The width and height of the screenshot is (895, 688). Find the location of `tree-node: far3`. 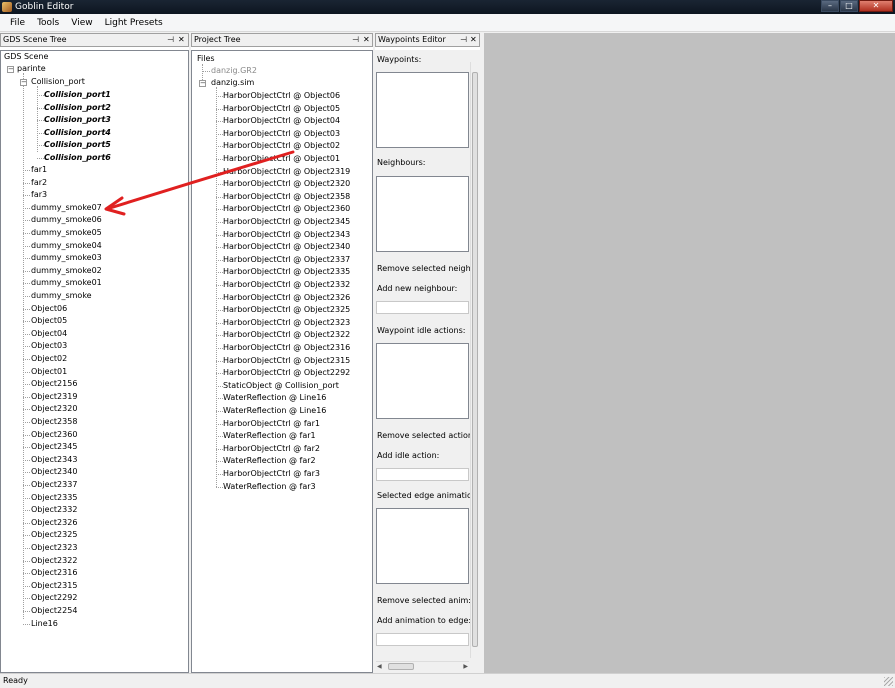

tree-node: far3 is located at coordinates (39, 195).